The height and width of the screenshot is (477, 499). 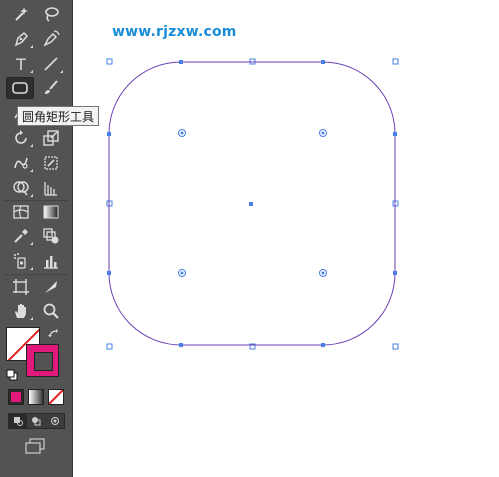 I want to click on corner-widget-bottom-right, so click(x=323, y=273).